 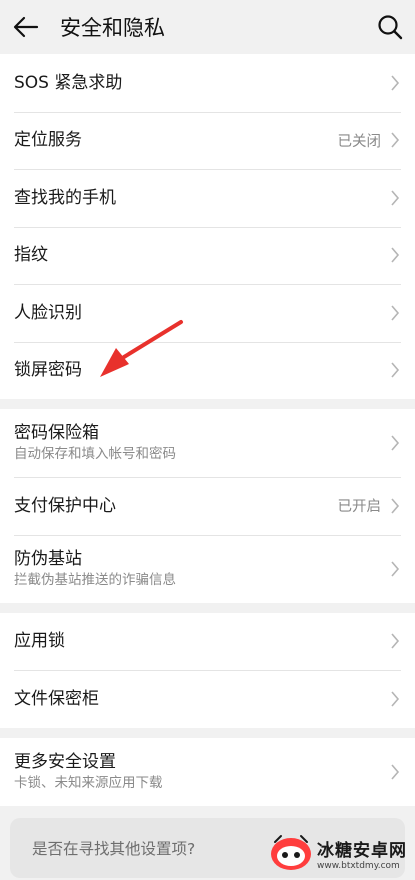 I want to click on page-title: 安全和隐私, so click(x=112, y=28).